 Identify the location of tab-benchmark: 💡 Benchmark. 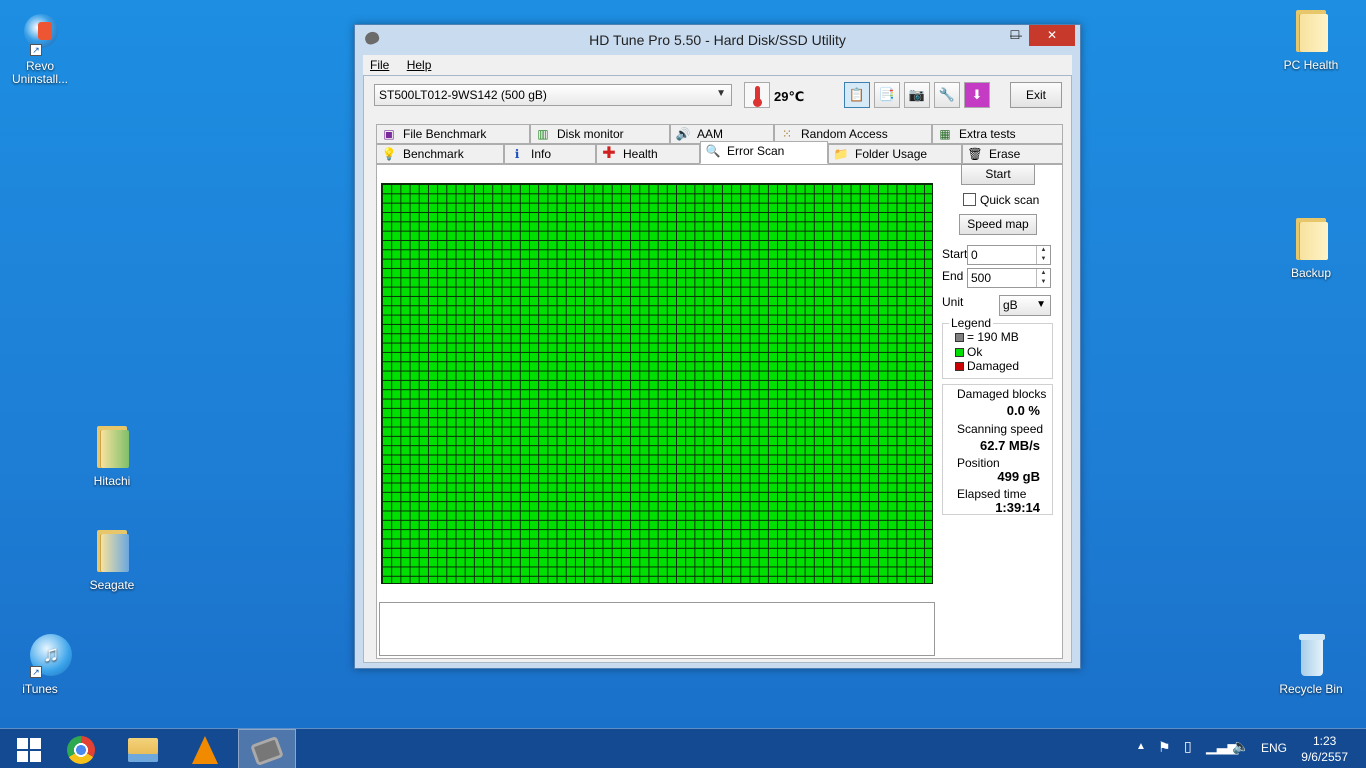
(440, 154).